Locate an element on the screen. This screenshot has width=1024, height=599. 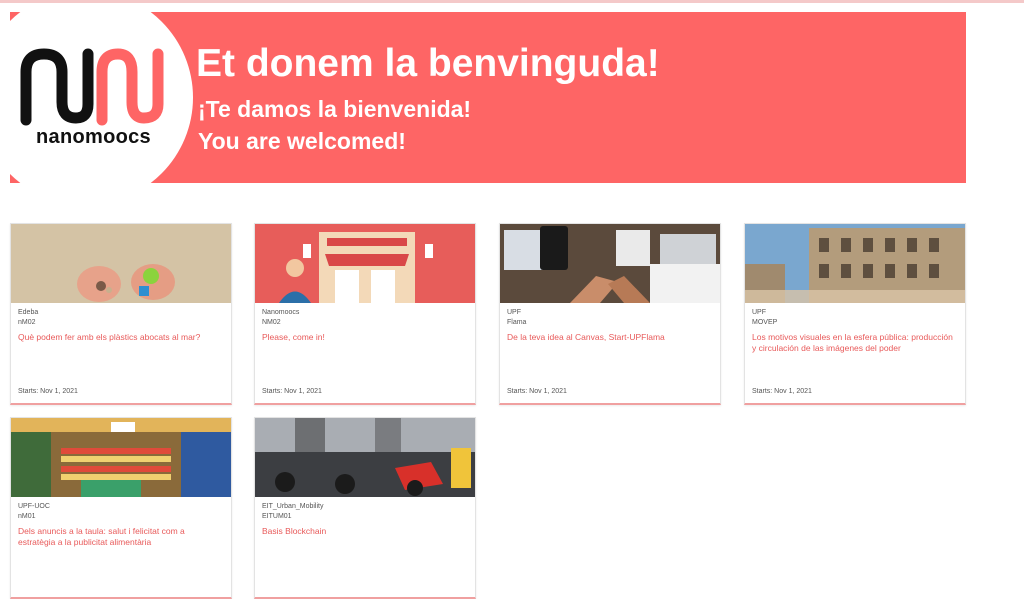
course-org: Edeba is located at coordinates (28, 312).